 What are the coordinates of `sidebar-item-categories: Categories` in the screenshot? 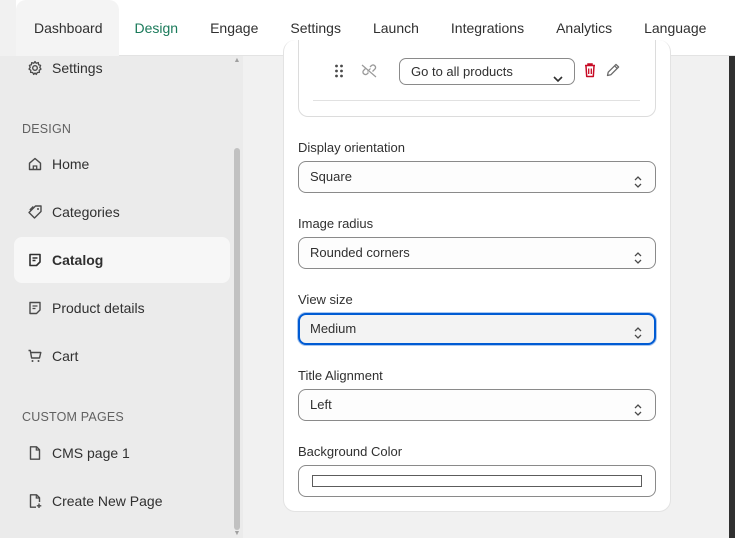 It's located at (122, 212).